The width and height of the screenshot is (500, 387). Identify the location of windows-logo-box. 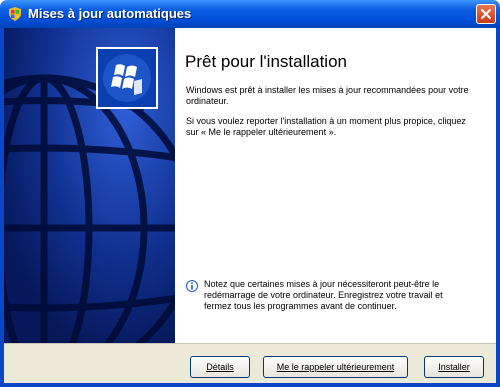
(127, 78).